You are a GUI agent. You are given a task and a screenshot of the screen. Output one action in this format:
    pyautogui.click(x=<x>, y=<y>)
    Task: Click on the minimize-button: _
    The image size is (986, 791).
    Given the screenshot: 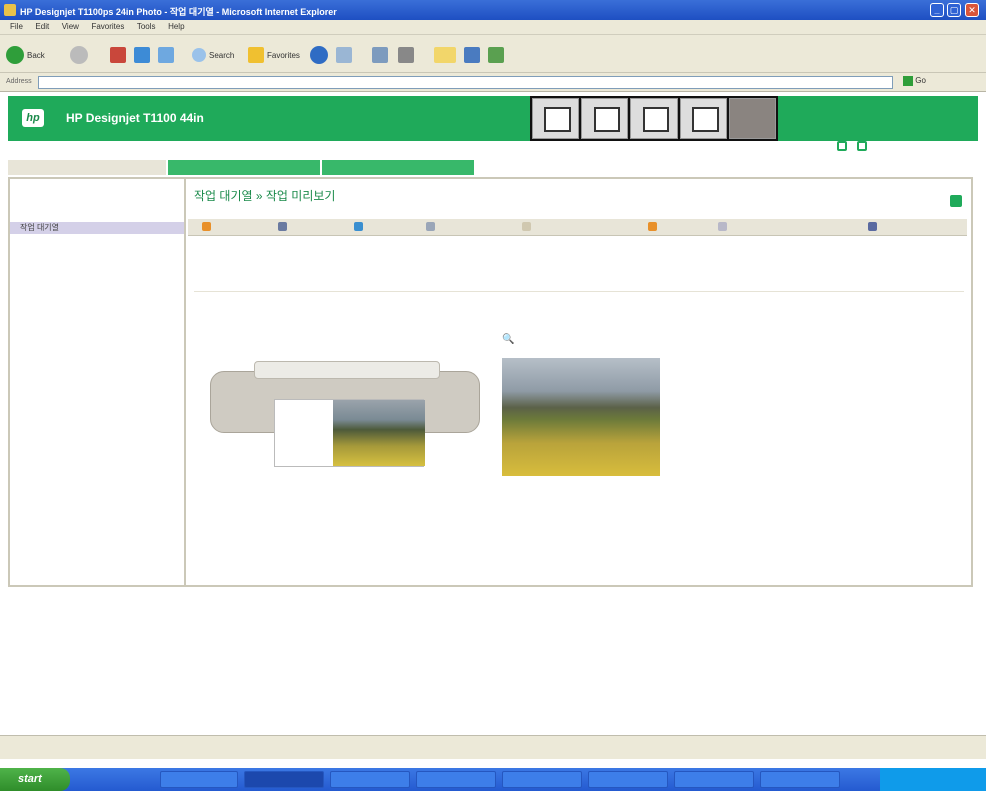 What is the action you would take?
    pyautogui.click(x=937, y=10)
    